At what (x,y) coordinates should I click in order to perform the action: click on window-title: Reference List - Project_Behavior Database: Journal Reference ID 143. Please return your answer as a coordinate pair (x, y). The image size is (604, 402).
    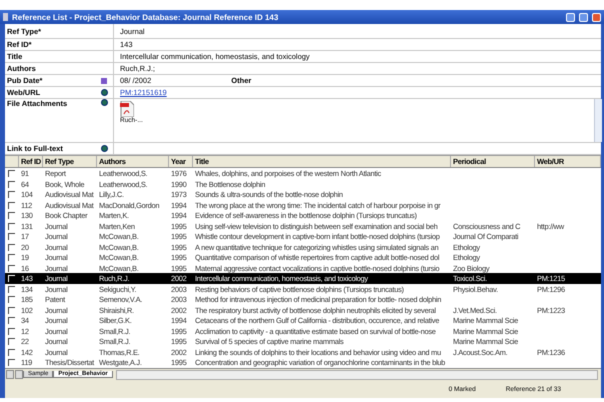
    Looking at the image, I should click on (146, 17).